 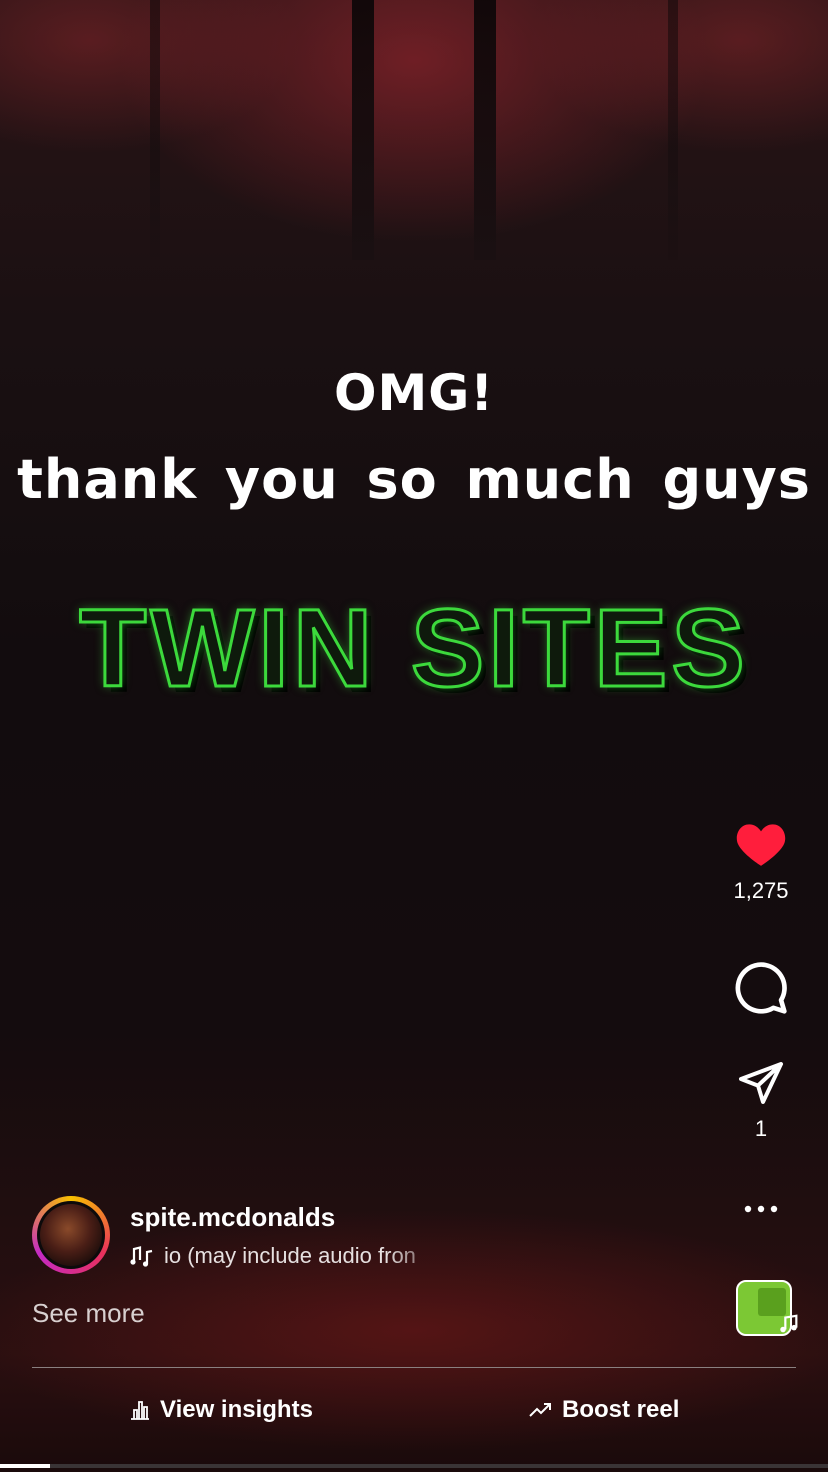 I want to click on more-icon, so click(x=761, y=1209).